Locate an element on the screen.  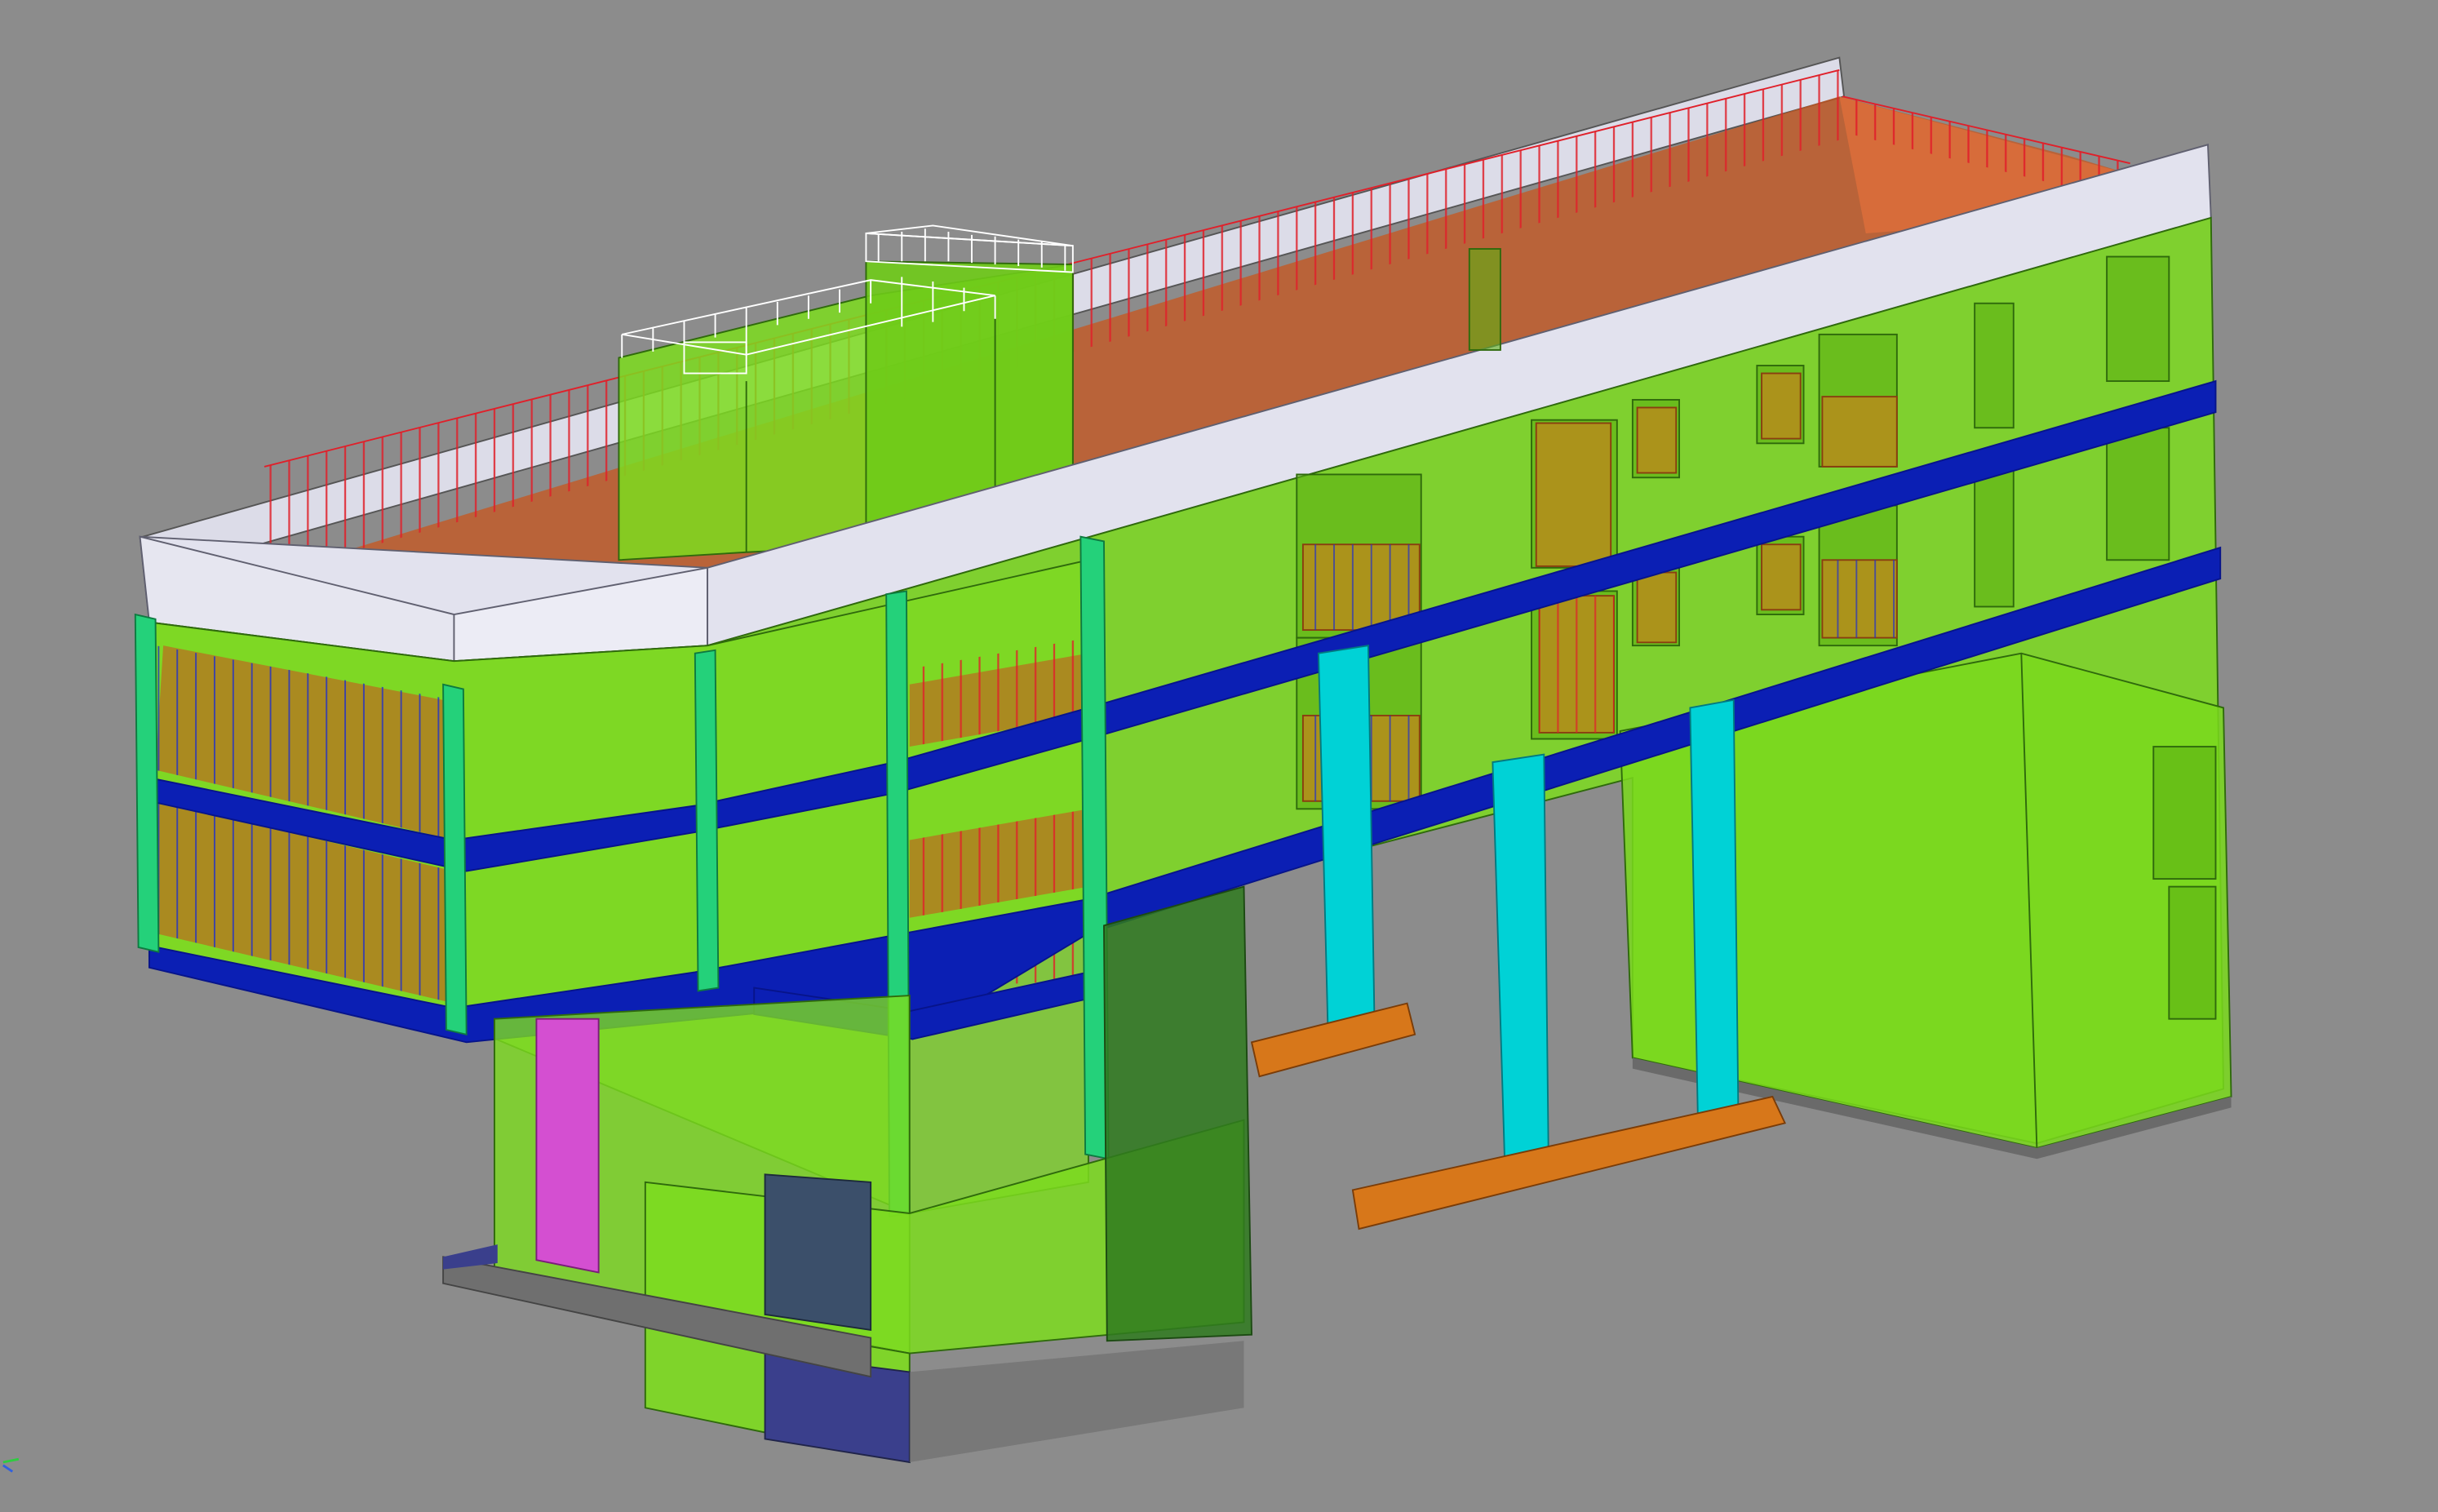
entrance-door is located at coordinates (567, 1146).